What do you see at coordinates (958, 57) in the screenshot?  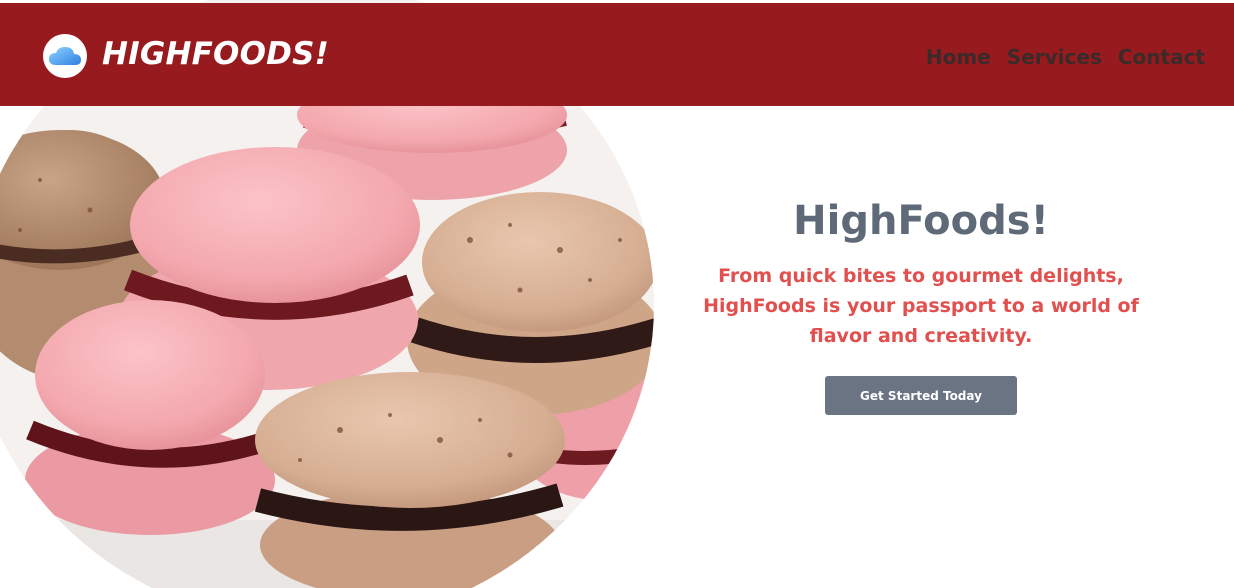 I see `nav-home-link: Home` at bounding box center [958, 57].